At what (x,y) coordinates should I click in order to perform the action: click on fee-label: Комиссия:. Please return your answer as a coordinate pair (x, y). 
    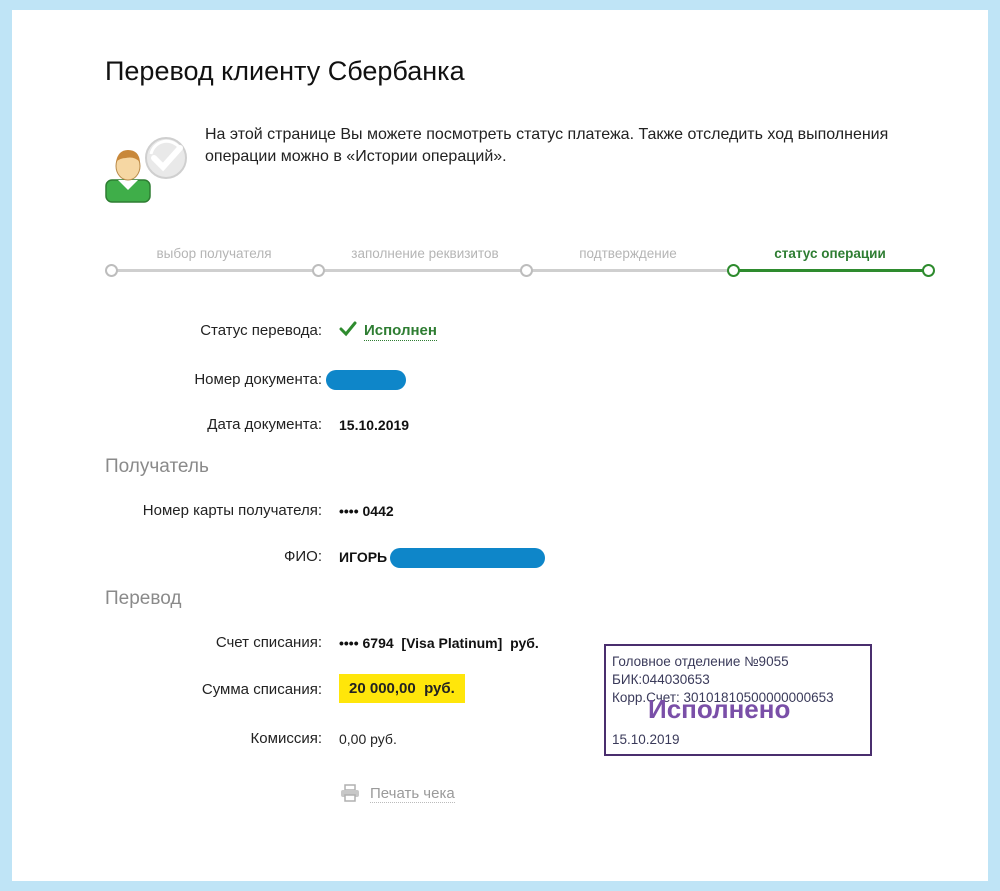
    Looking at the image, I should click on (286, 738).